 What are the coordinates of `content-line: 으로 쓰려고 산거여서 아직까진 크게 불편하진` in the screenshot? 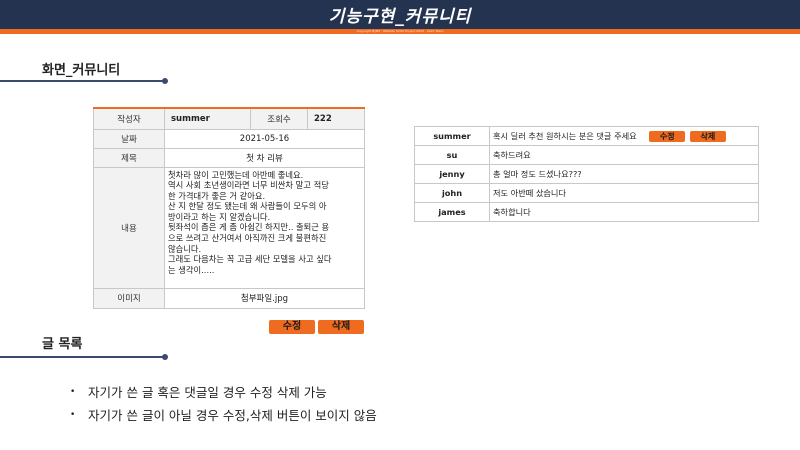 It's located at (247, 238).